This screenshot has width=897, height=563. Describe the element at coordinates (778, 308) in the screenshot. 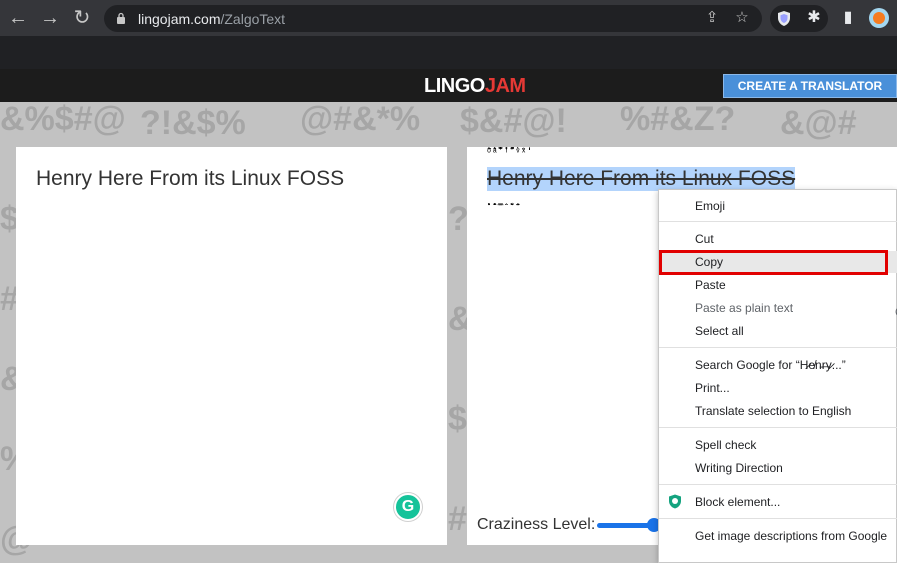

I see `menu-item-paste-plain: Paste as plain text` at that location.